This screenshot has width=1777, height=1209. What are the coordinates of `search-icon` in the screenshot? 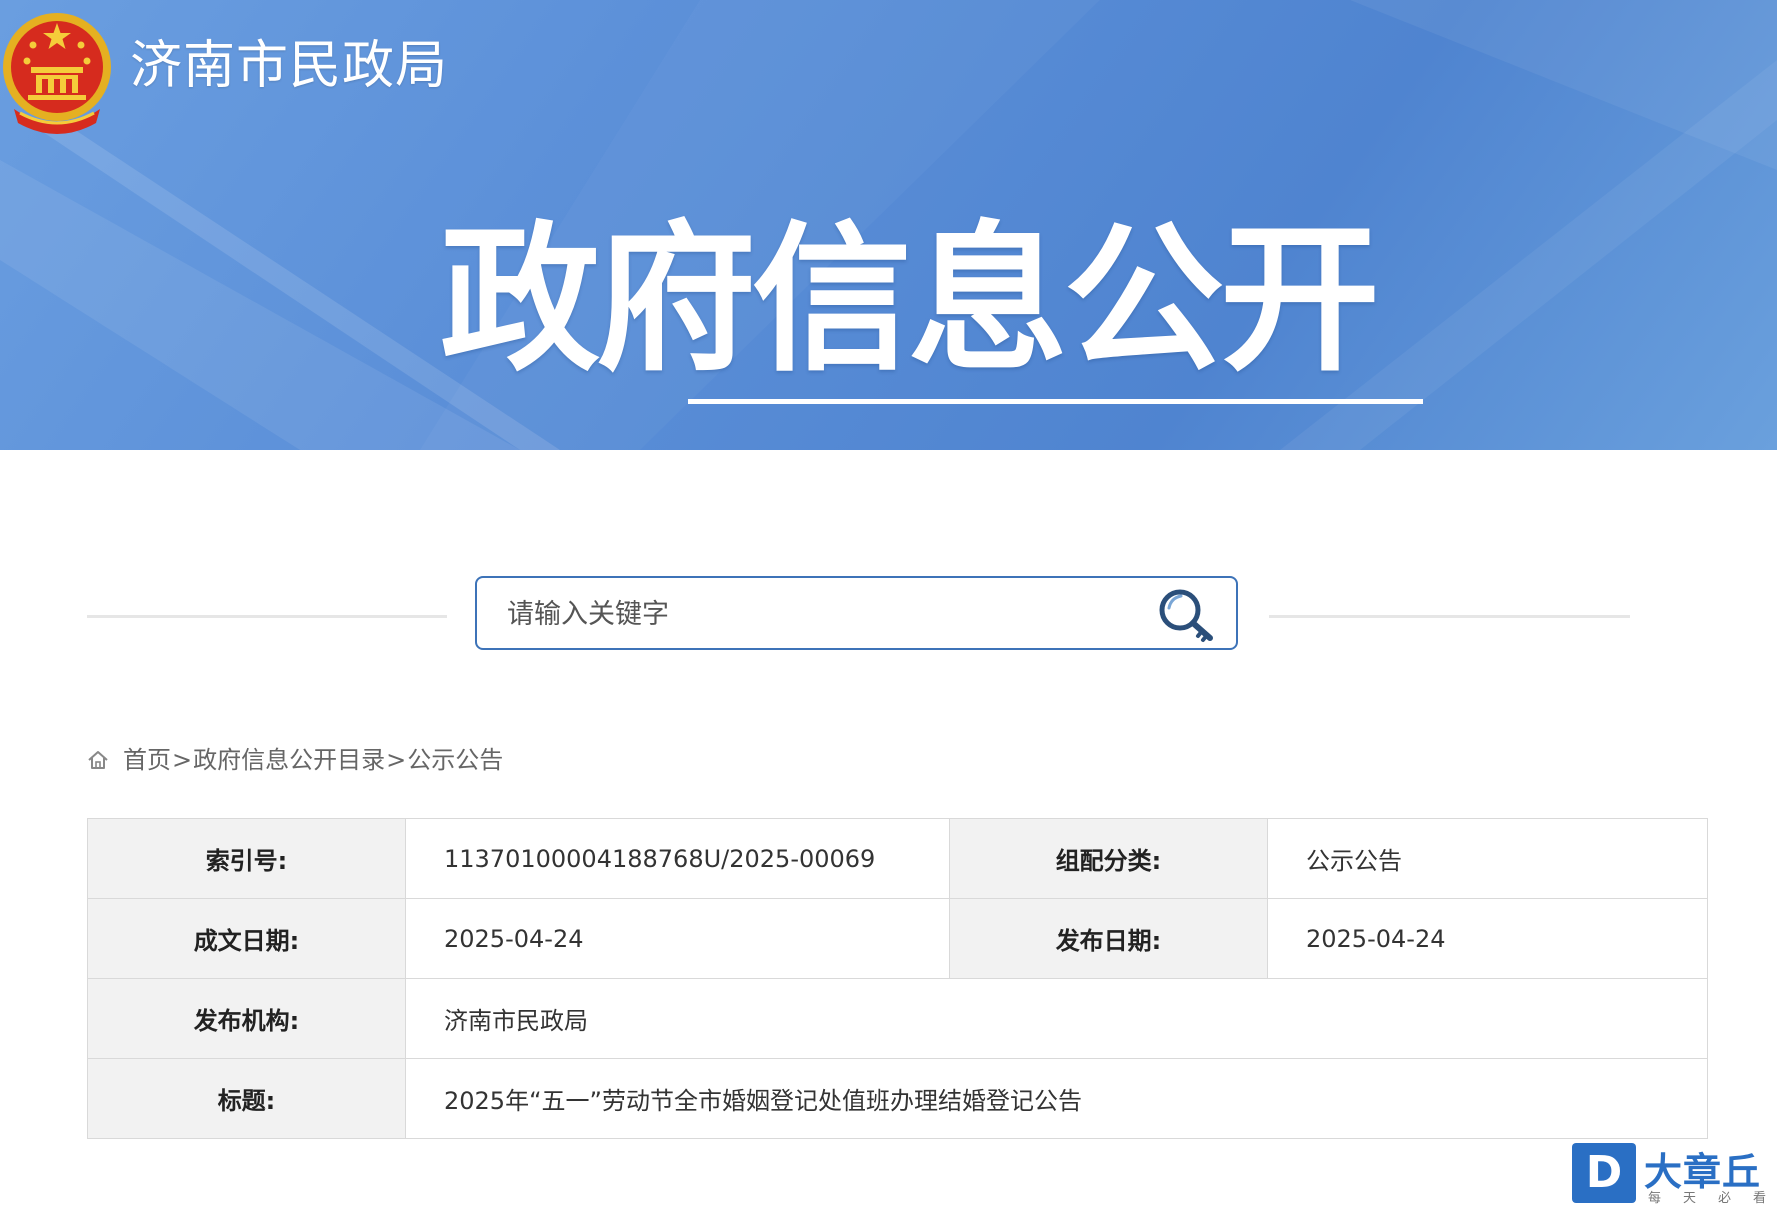 It's located at (1187, 615).